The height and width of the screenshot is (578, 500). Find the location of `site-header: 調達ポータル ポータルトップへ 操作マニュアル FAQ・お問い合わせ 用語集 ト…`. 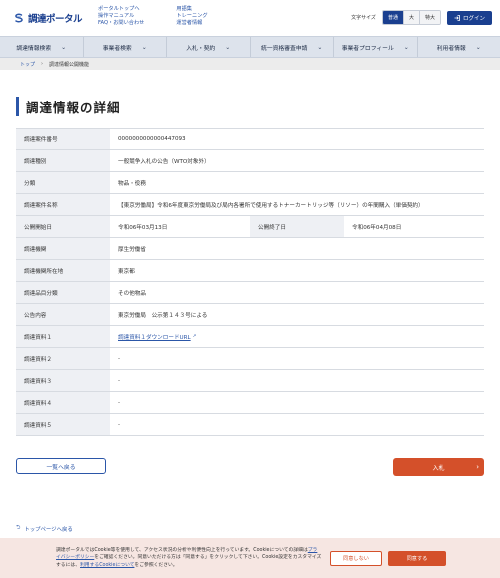

site-header: 調達ポータル ポータルトップへ 操作マニュアル FAQ・お問い合わせ 用語集 ト… is located at coordinates (250, 18).